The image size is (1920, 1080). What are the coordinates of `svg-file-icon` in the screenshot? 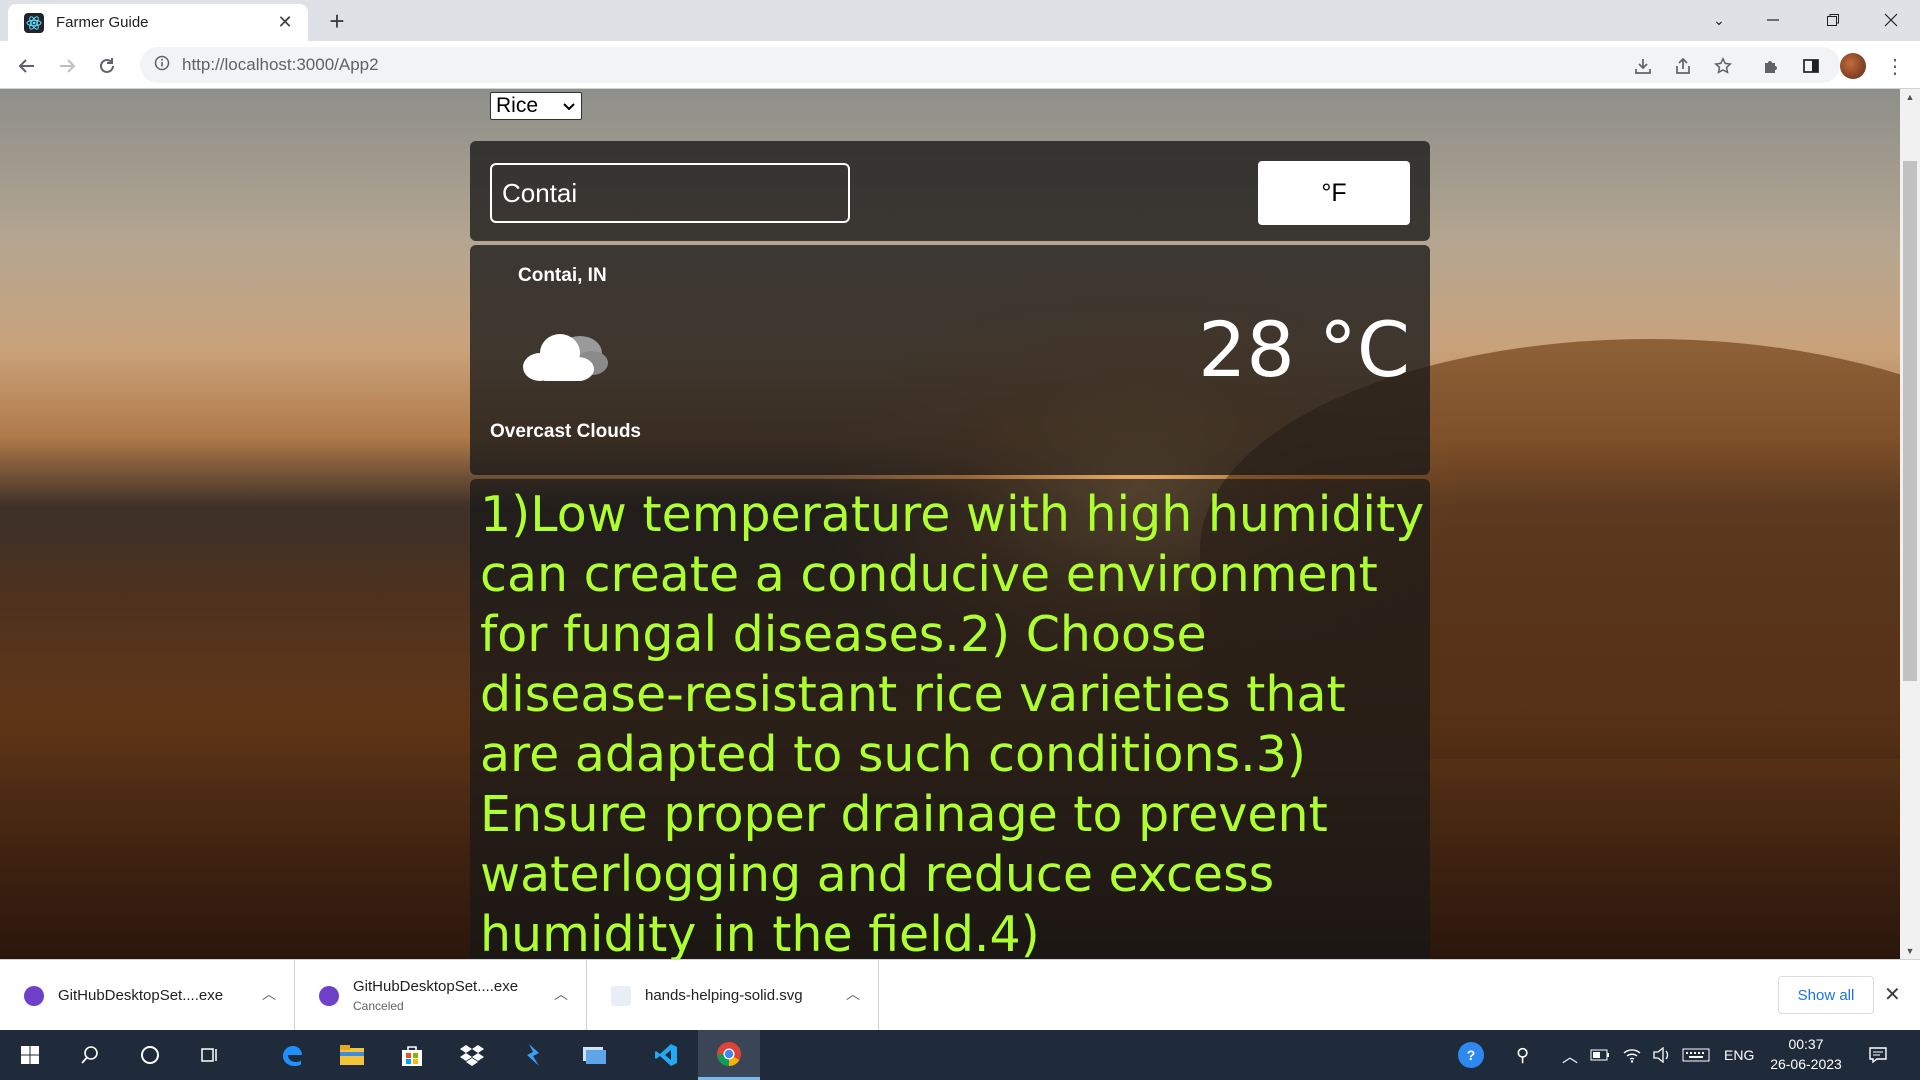 It's located at (621, 995).